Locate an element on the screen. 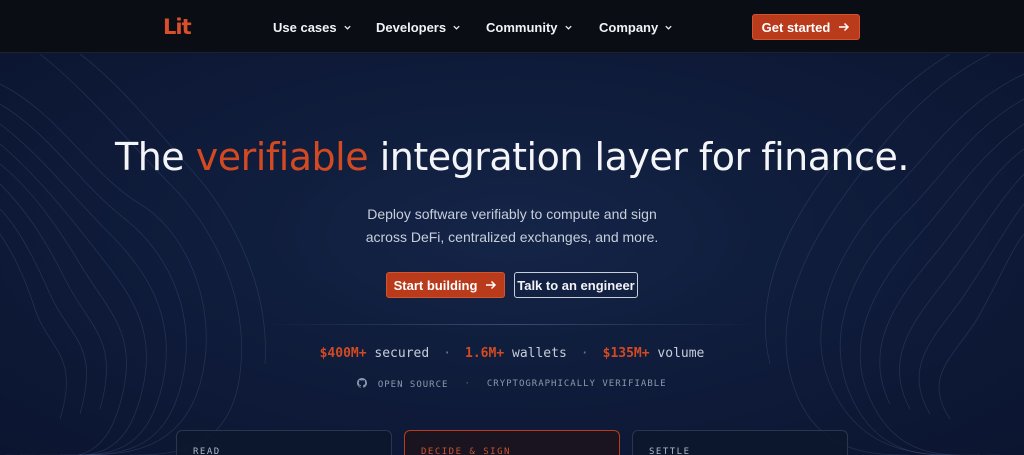  hero-title-accent: verifiable is located at coordinates (282, 157).